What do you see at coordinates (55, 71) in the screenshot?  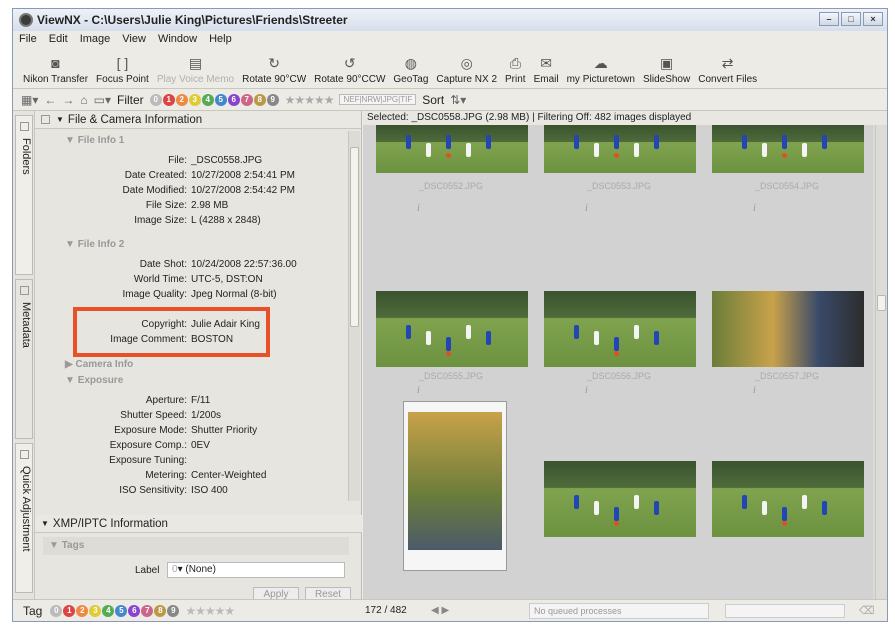 I see `nikon-transfer-button: ◙ Nikon Transfer` at bounding box center [55, 71].